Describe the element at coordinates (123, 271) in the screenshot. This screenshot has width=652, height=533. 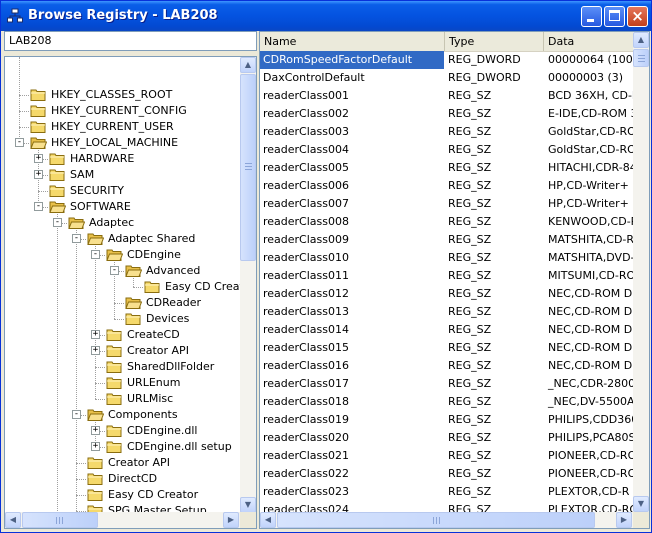
I see `tree-node: - Advanced` at that location.